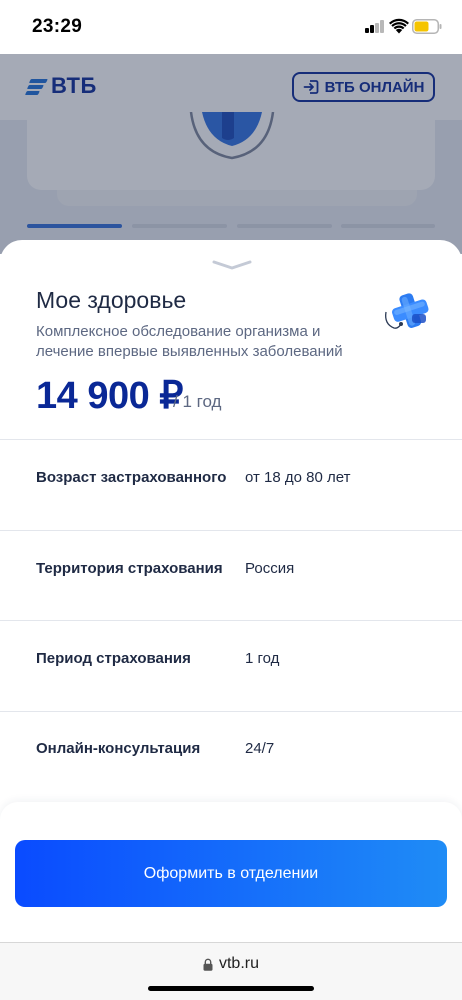  Describe the element at coordinates (231, 988) in the screenshot. I see `home-indicator` at that location.